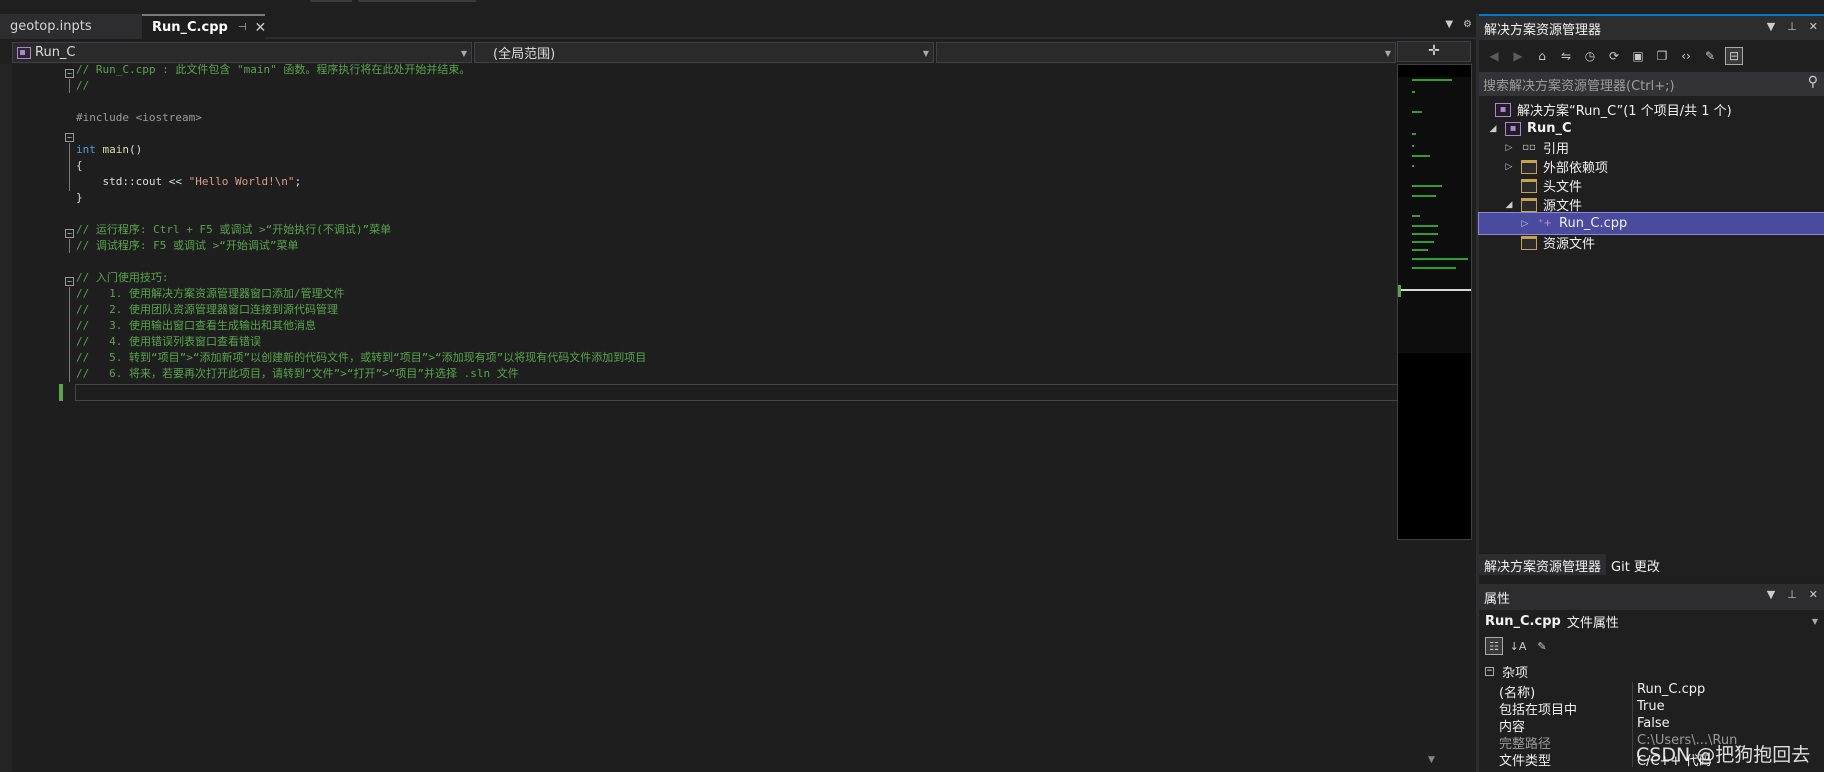  I want to click on scope-combo: (全局范围) ▼, so click(704, 52).